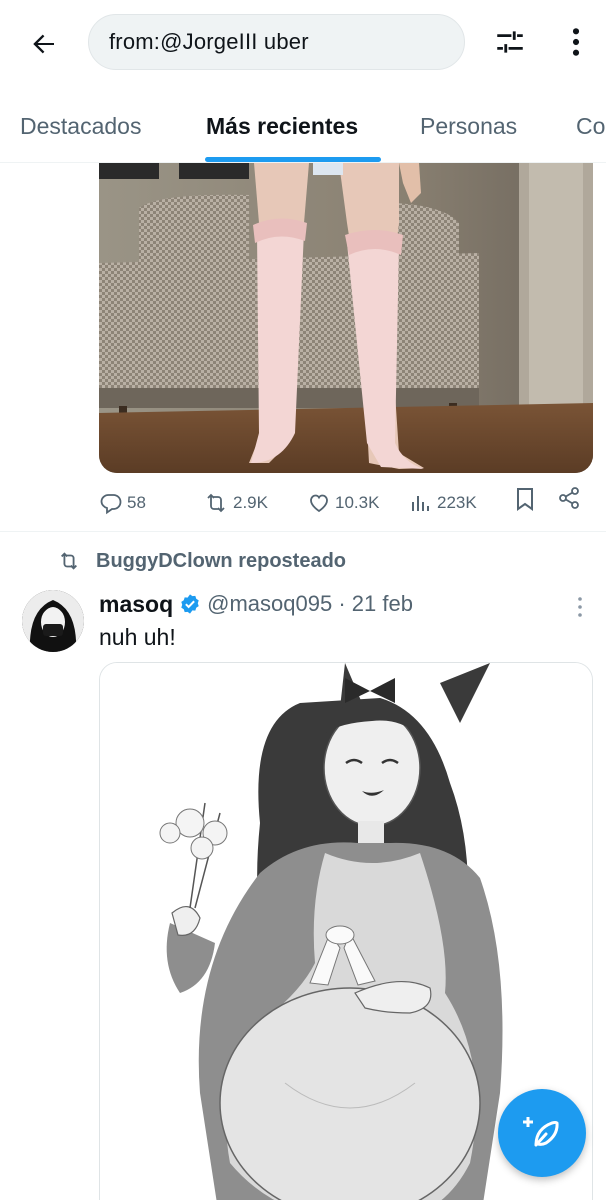  Describe the element at coordinates (357, 502) in the screenshot. I see `like-count: 10.3K` at that location.